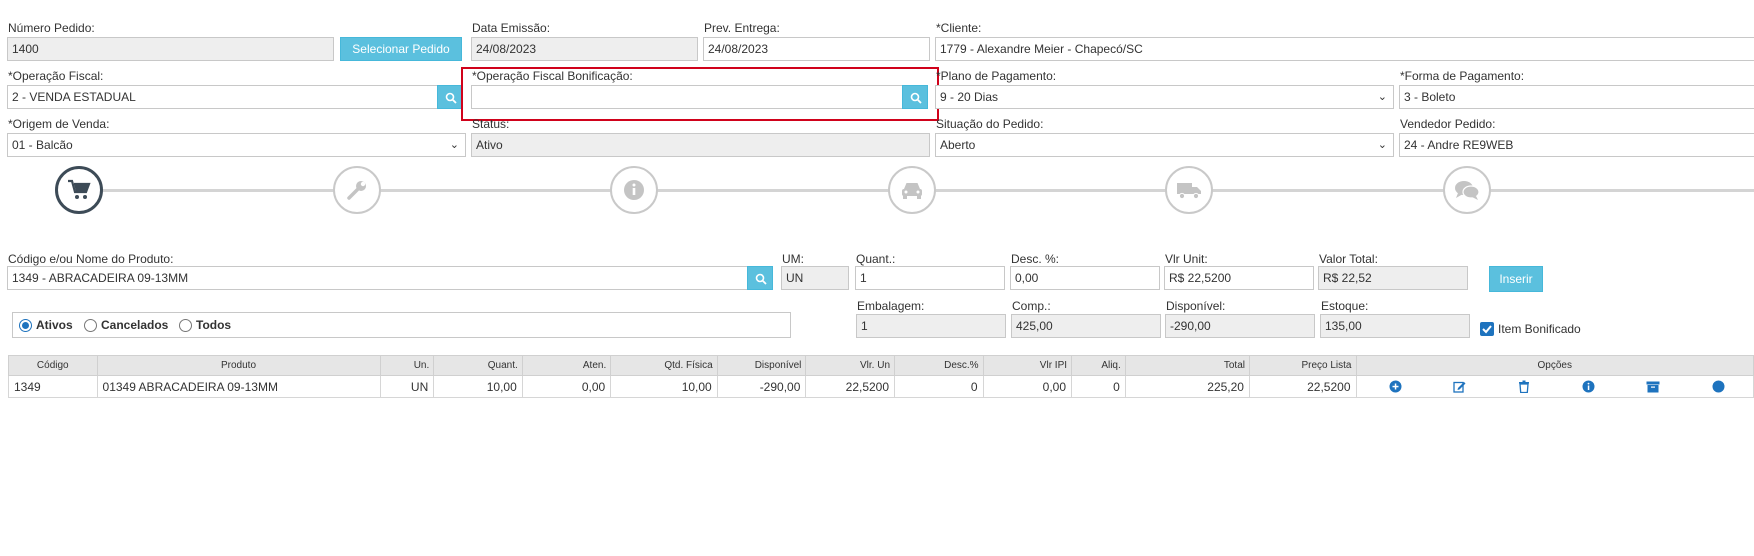 The image size is (1754, 556). Describe the element at coordinates (42, 145) in the screenshot. I see `origem-venda-value: 01 - Balcão` at that location.